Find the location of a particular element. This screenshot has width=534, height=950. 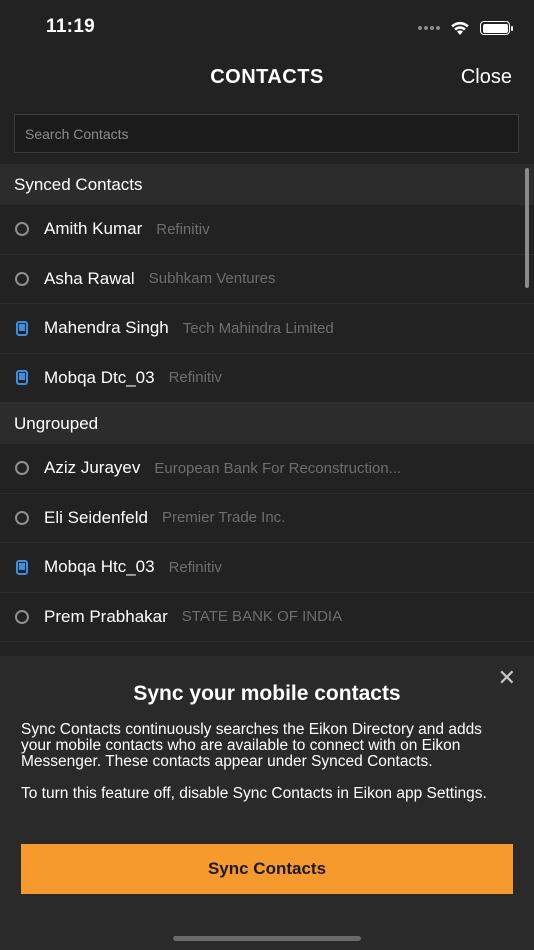

close-button: Close is located at coordinates (486, 77).